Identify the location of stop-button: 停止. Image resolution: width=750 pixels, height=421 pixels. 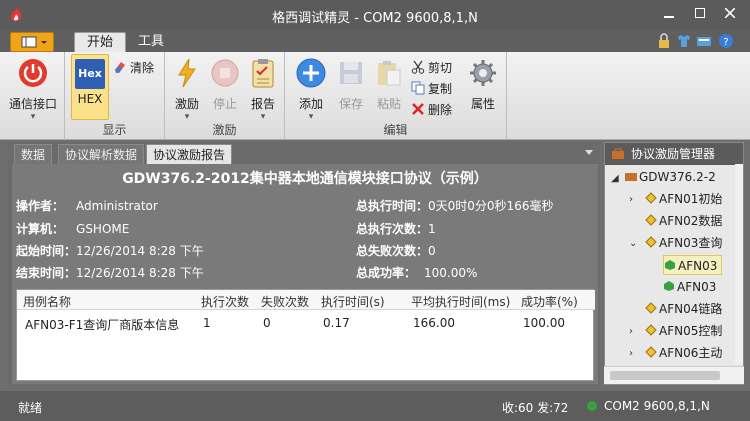
(225, 84).